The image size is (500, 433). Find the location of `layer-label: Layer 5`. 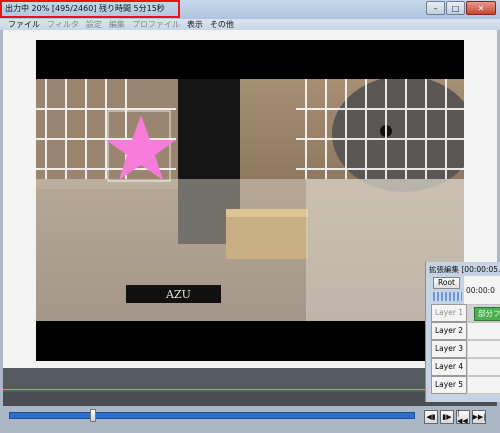

layer-label: Layer 5 is located at coordinates (449, 385).